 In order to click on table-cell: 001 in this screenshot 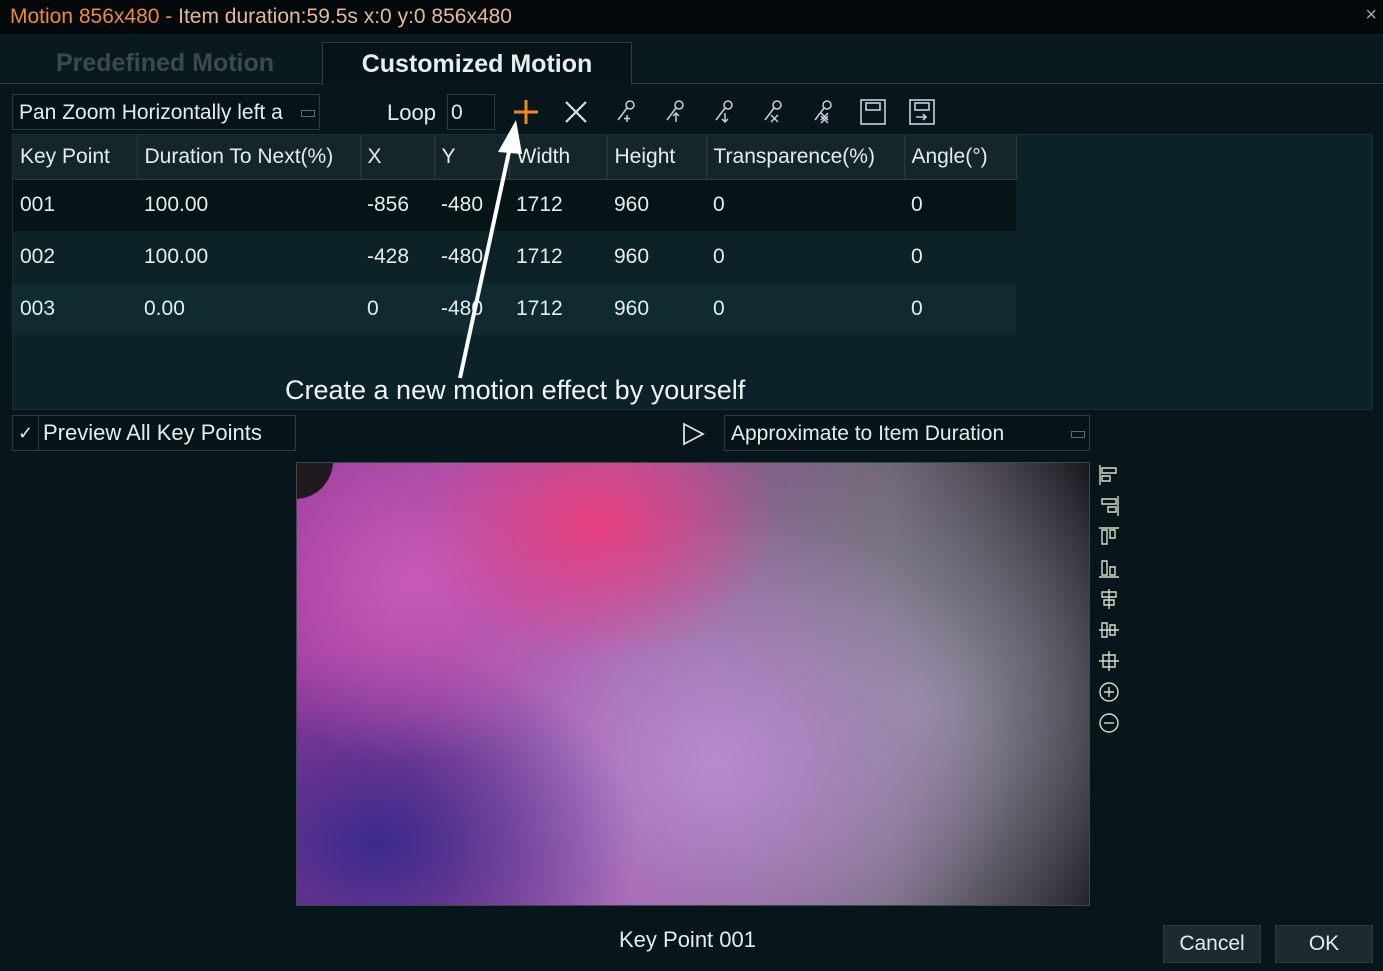, I will do `click(75, 205)`.